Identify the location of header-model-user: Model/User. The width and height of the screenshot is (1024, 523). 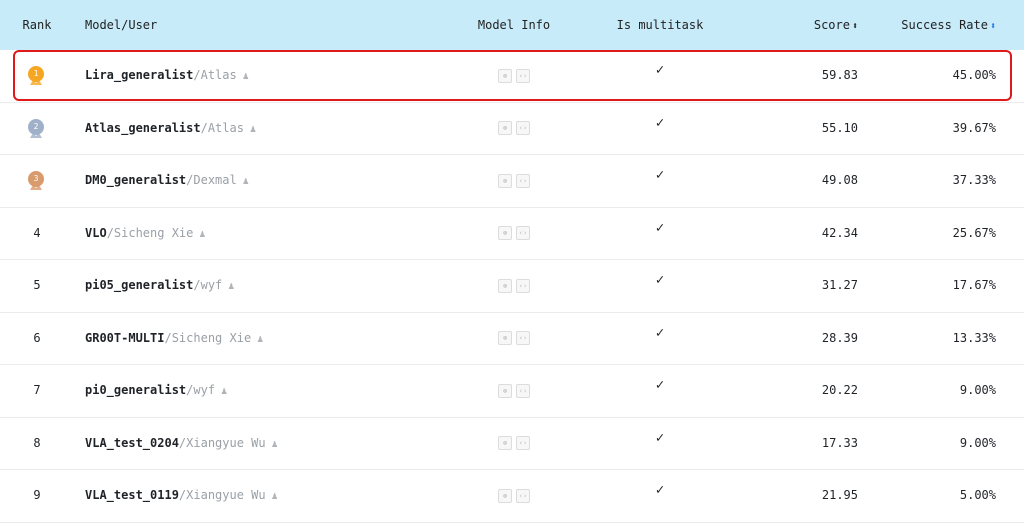
(121, 25).